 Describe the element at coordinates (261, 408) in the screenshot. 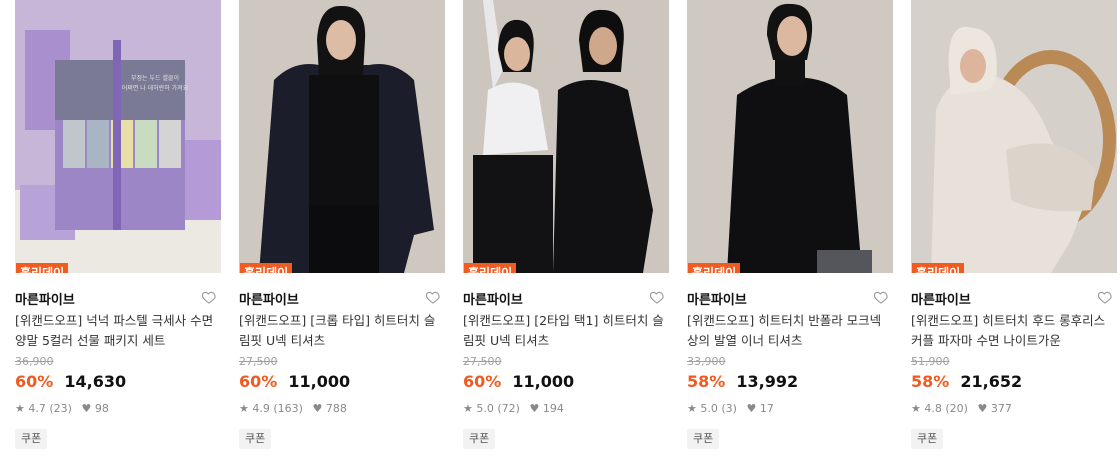

I see `rating: 4.9` at that location.